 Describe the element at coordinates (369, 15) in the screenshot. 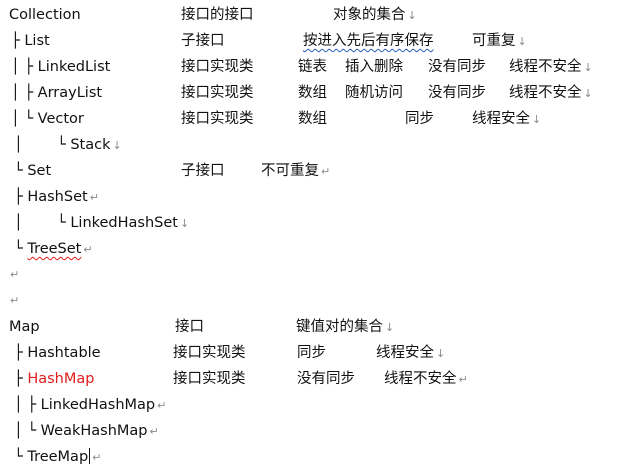

I see `collection-description-text: 对象的集合` at that location.